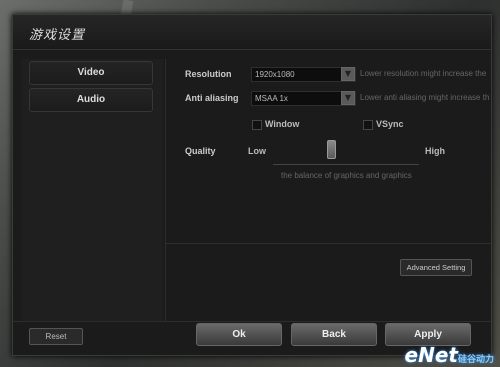 Image resolution: width=500 pixels, height=367 pixels. Describe the element at coordinates (257, 151) in the screenshot. I see `quality-low-label: Low` at that location.